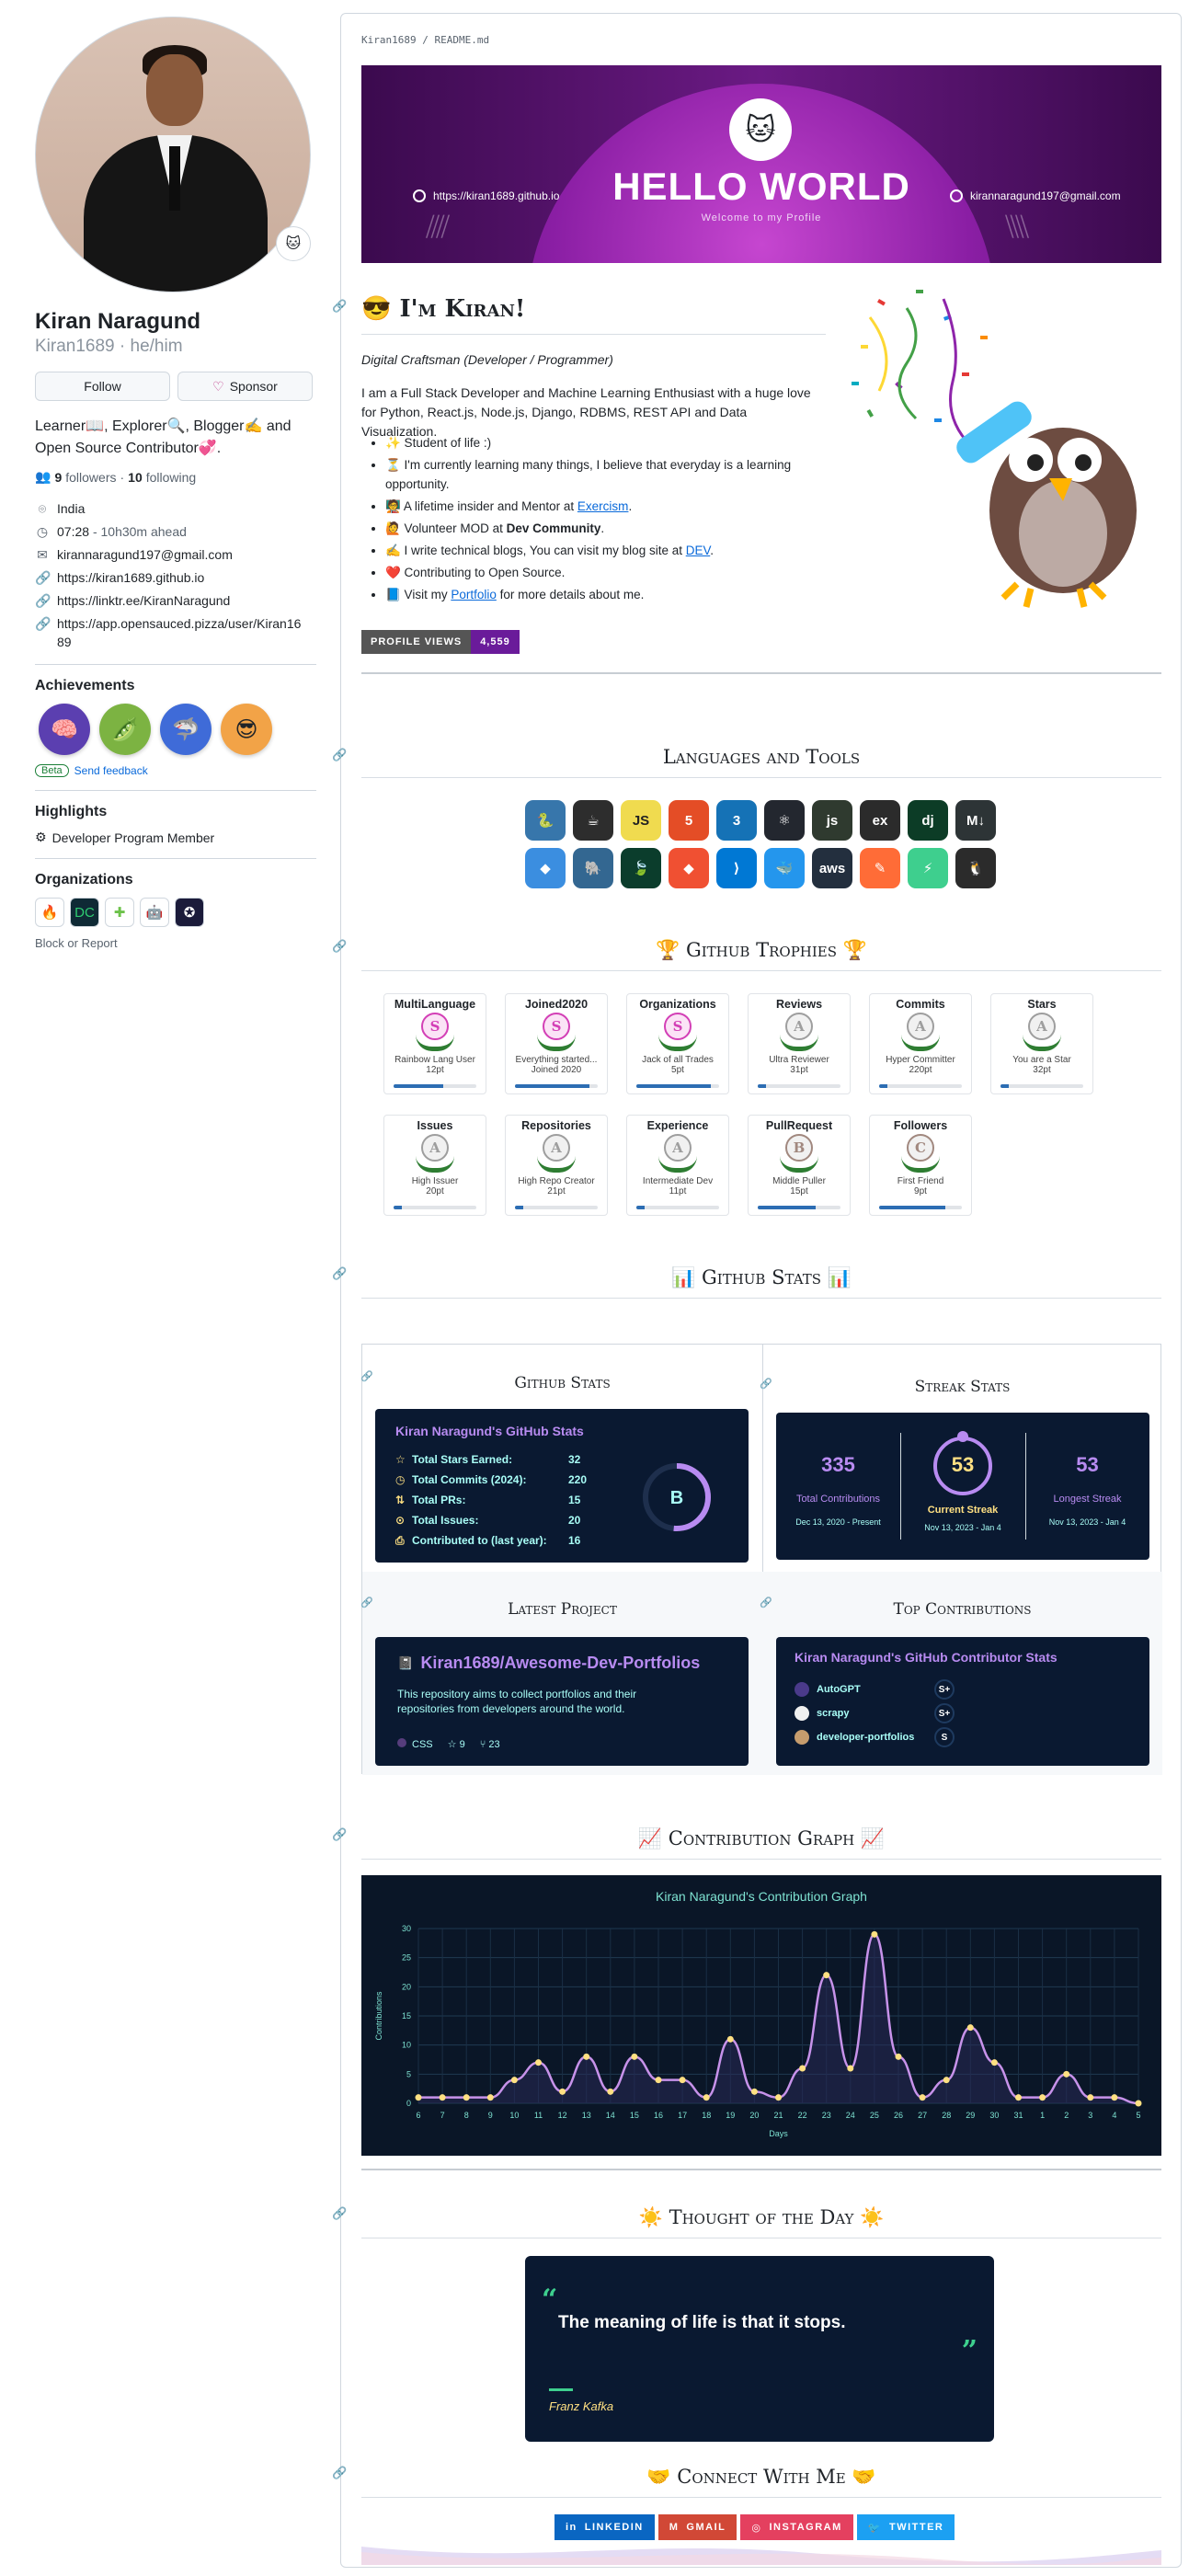 This screenshot has width=1189, height=2576. I want to click on path-file: README.md, so click(461, 40).